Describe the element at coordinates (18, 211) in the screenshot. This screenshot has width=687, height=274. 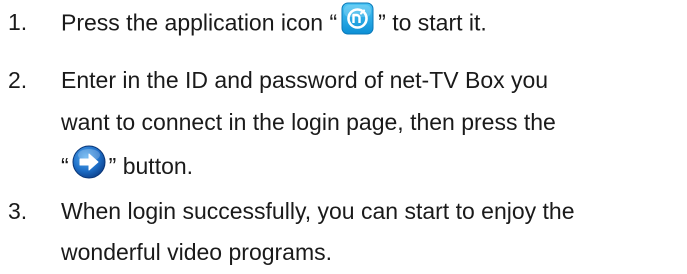
I see `step-number: 3.` at that location.